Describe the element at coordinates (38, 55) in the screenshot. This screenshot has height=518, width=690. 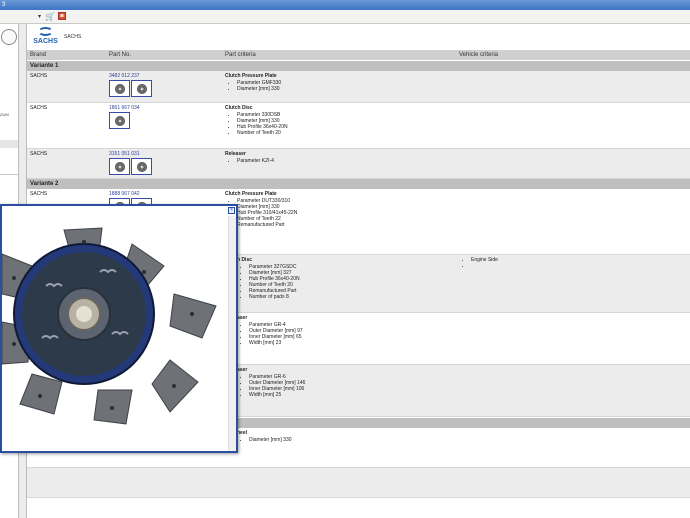
I see `col-brand: Brand` at that location.